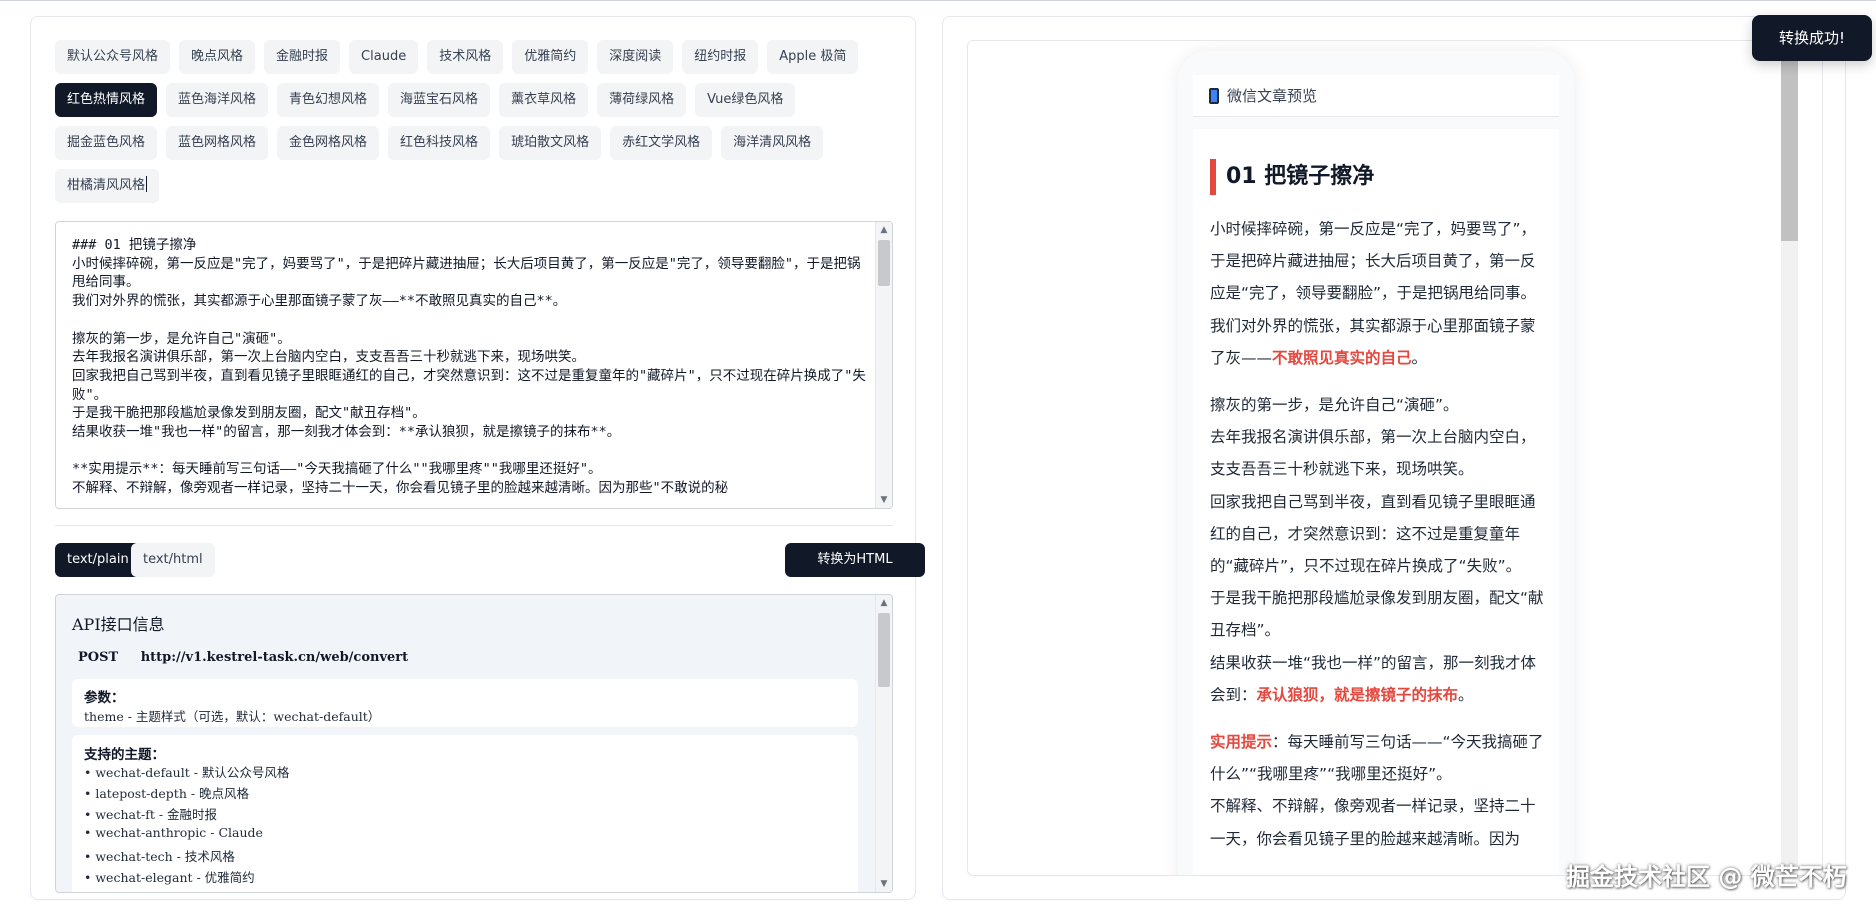 Image resolution: width=1876 pixels, height=913 pixels. What do you see at coordinates (217, 57) in the screenshot?
I see `theme-button: 晚点风格` at bounding box center [217, 57].